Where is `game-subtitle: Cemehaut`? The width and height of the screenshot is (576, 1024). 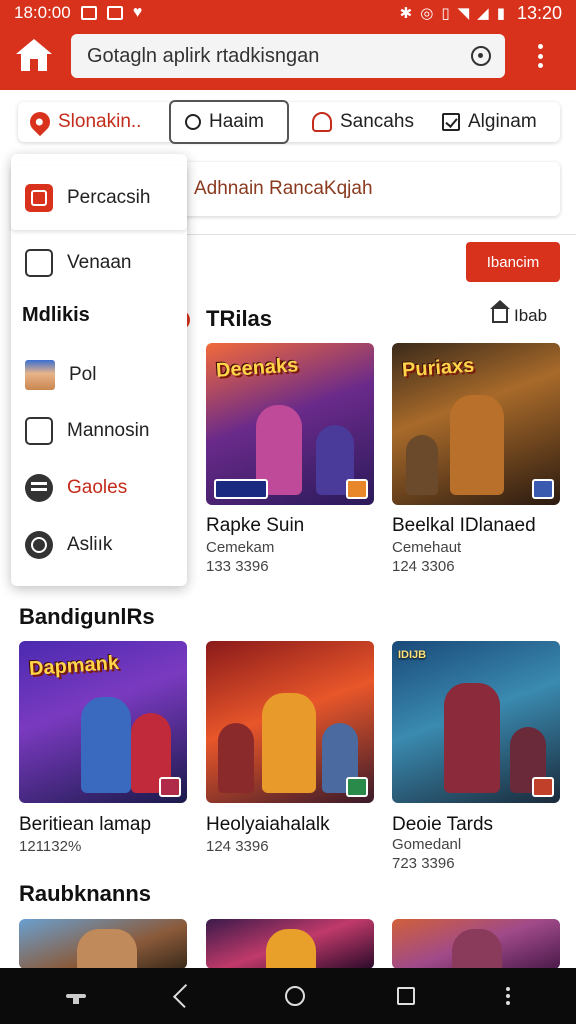 game-subtitle: Cemehaut is located at coordinates (427, 547).